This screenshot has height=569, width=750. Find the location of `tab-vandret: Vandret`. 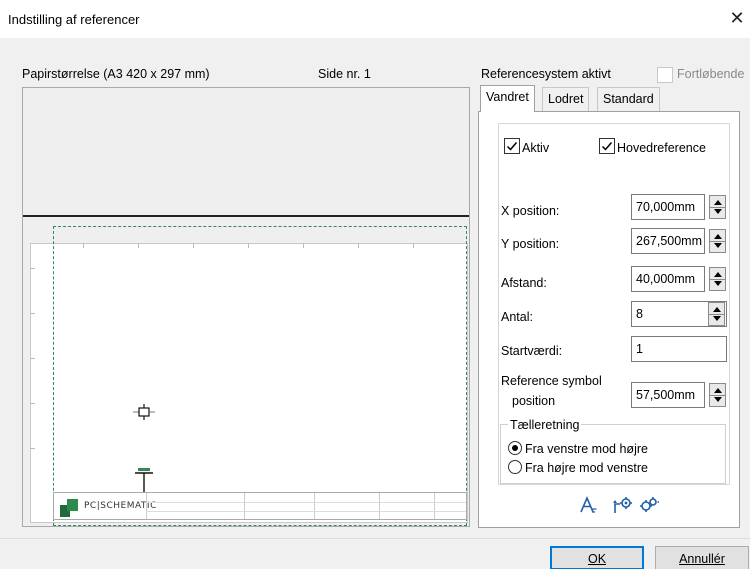

tab-vandret: Vandret is located at coordinates (507, 98).